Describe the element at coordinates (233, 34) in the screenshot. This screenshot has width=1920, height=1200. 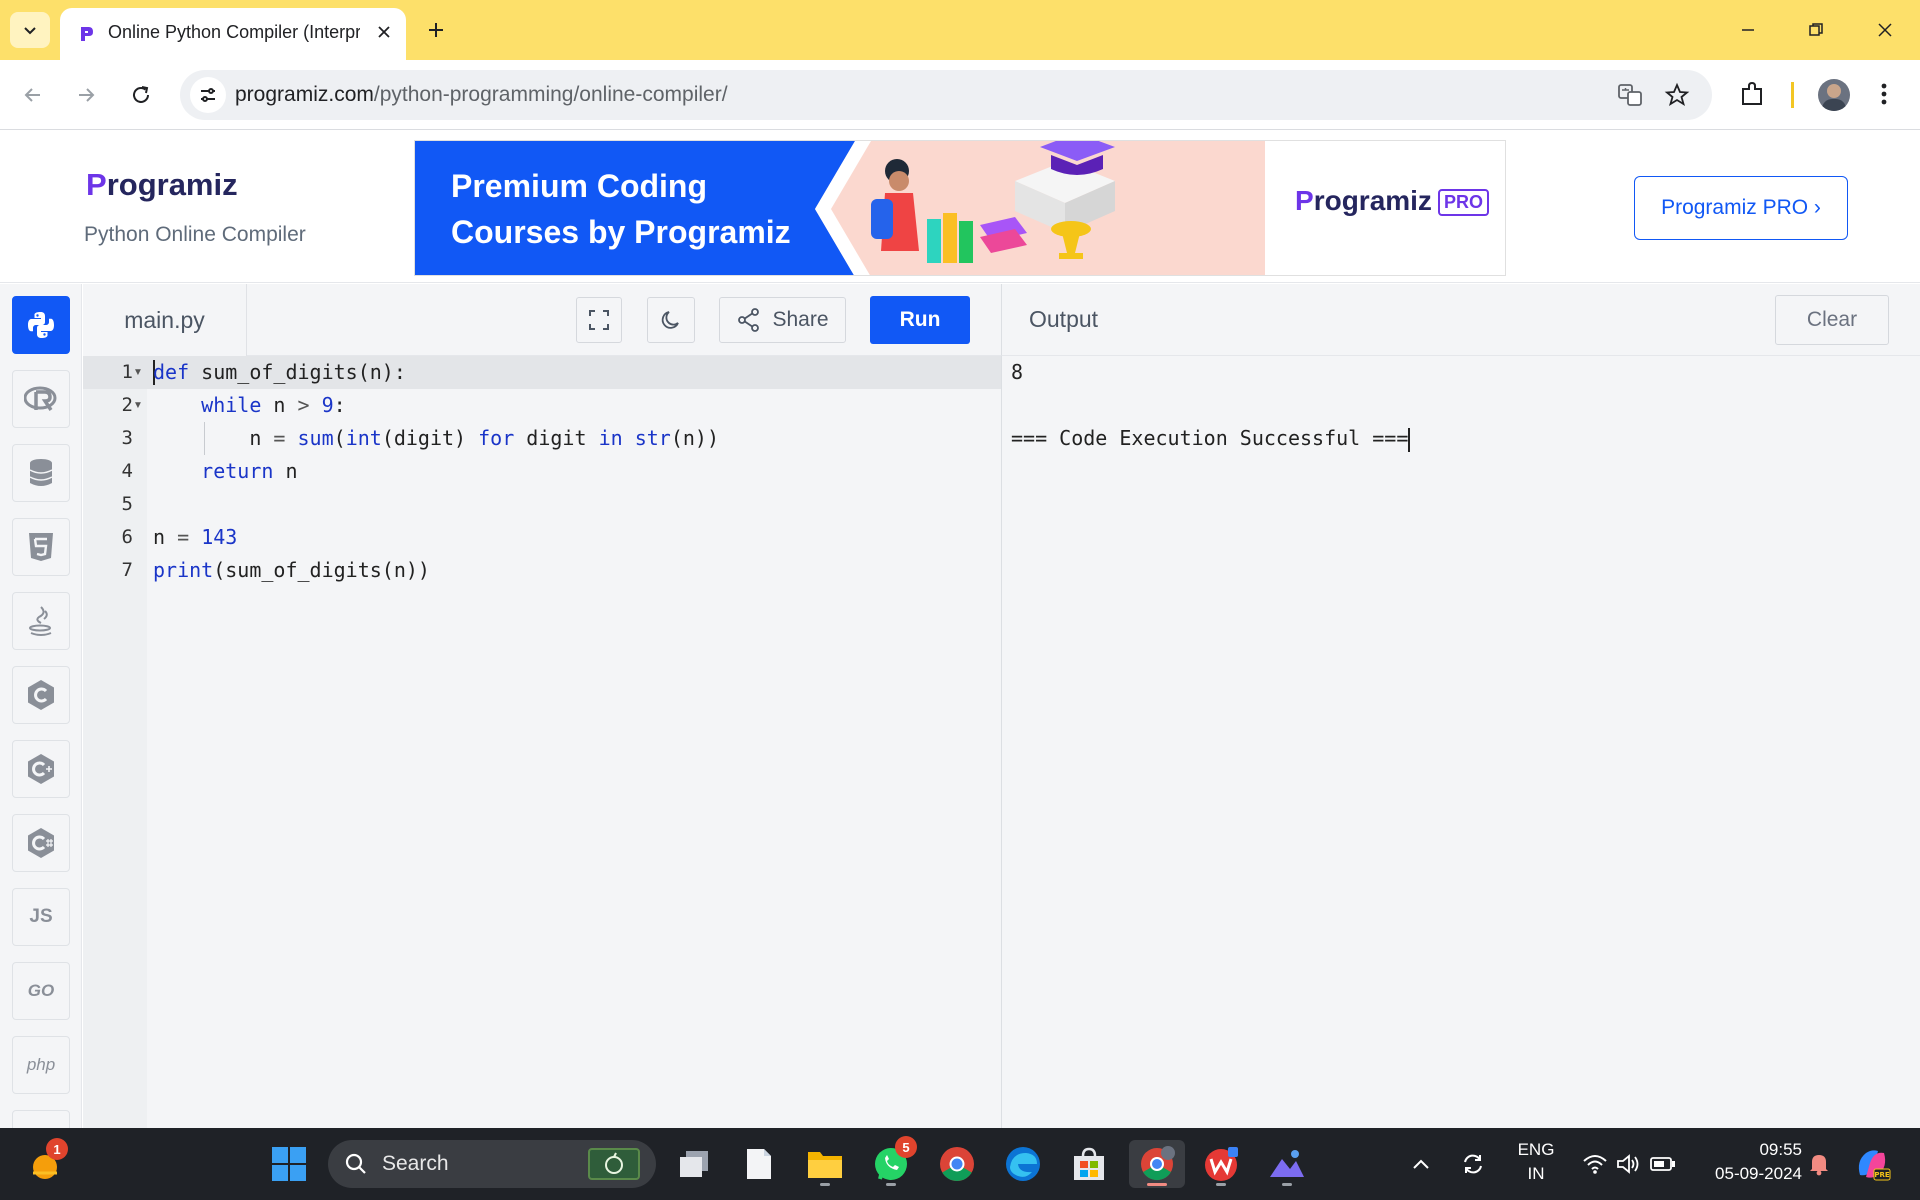
I see `active-tab: Online Python Compiler (Interpreter)` at that location.